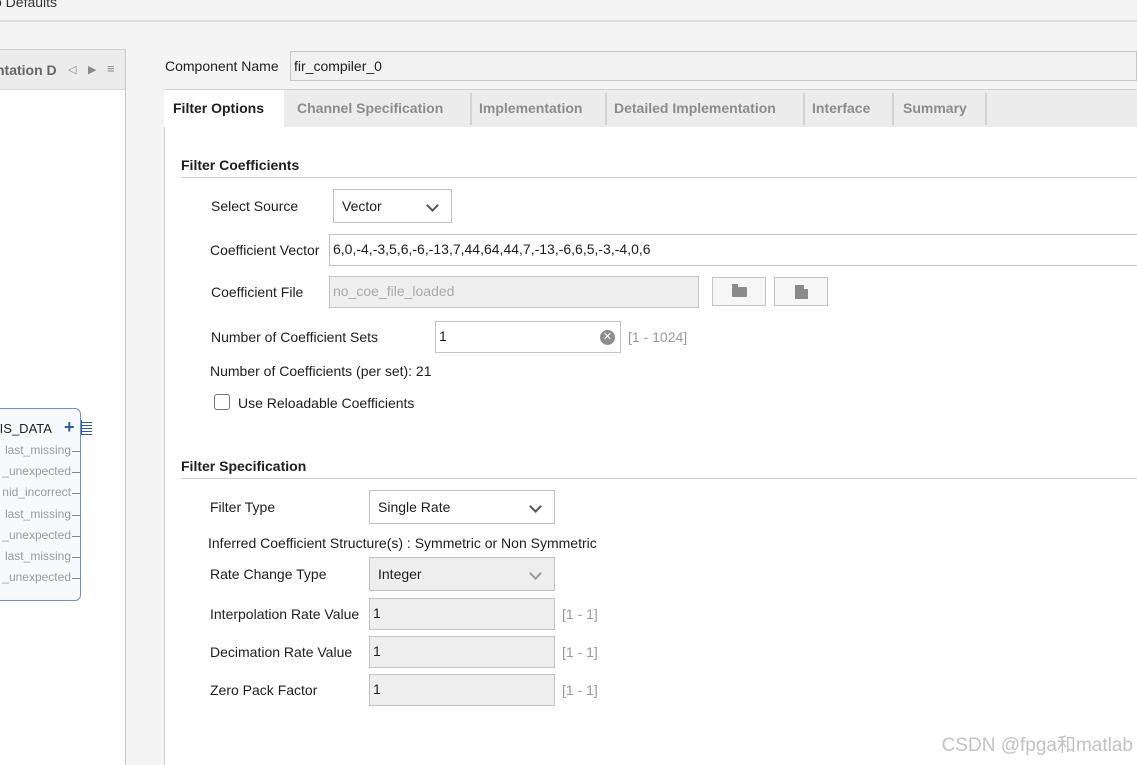 The width and height of the screenshot is (1137, 765). What do you see at coordinates (224, 108) in the screenshot?
I see `tab-filter-options: Filter Options` at bounding box center [224, 108].